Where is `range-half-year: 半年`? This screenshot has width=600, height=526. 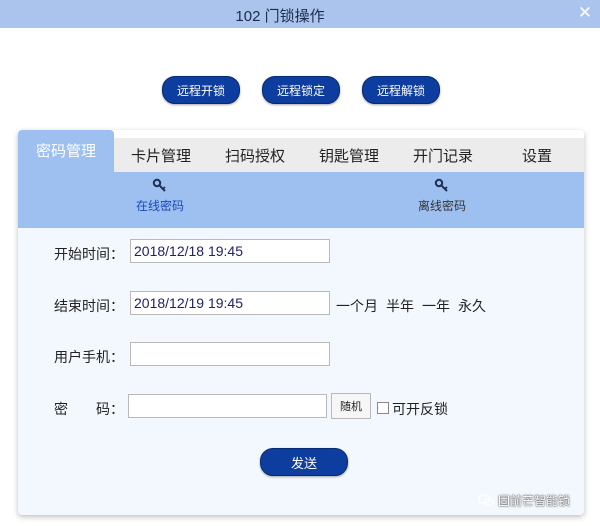
range-half-year: 半年 is located at coordinates (400, 306).